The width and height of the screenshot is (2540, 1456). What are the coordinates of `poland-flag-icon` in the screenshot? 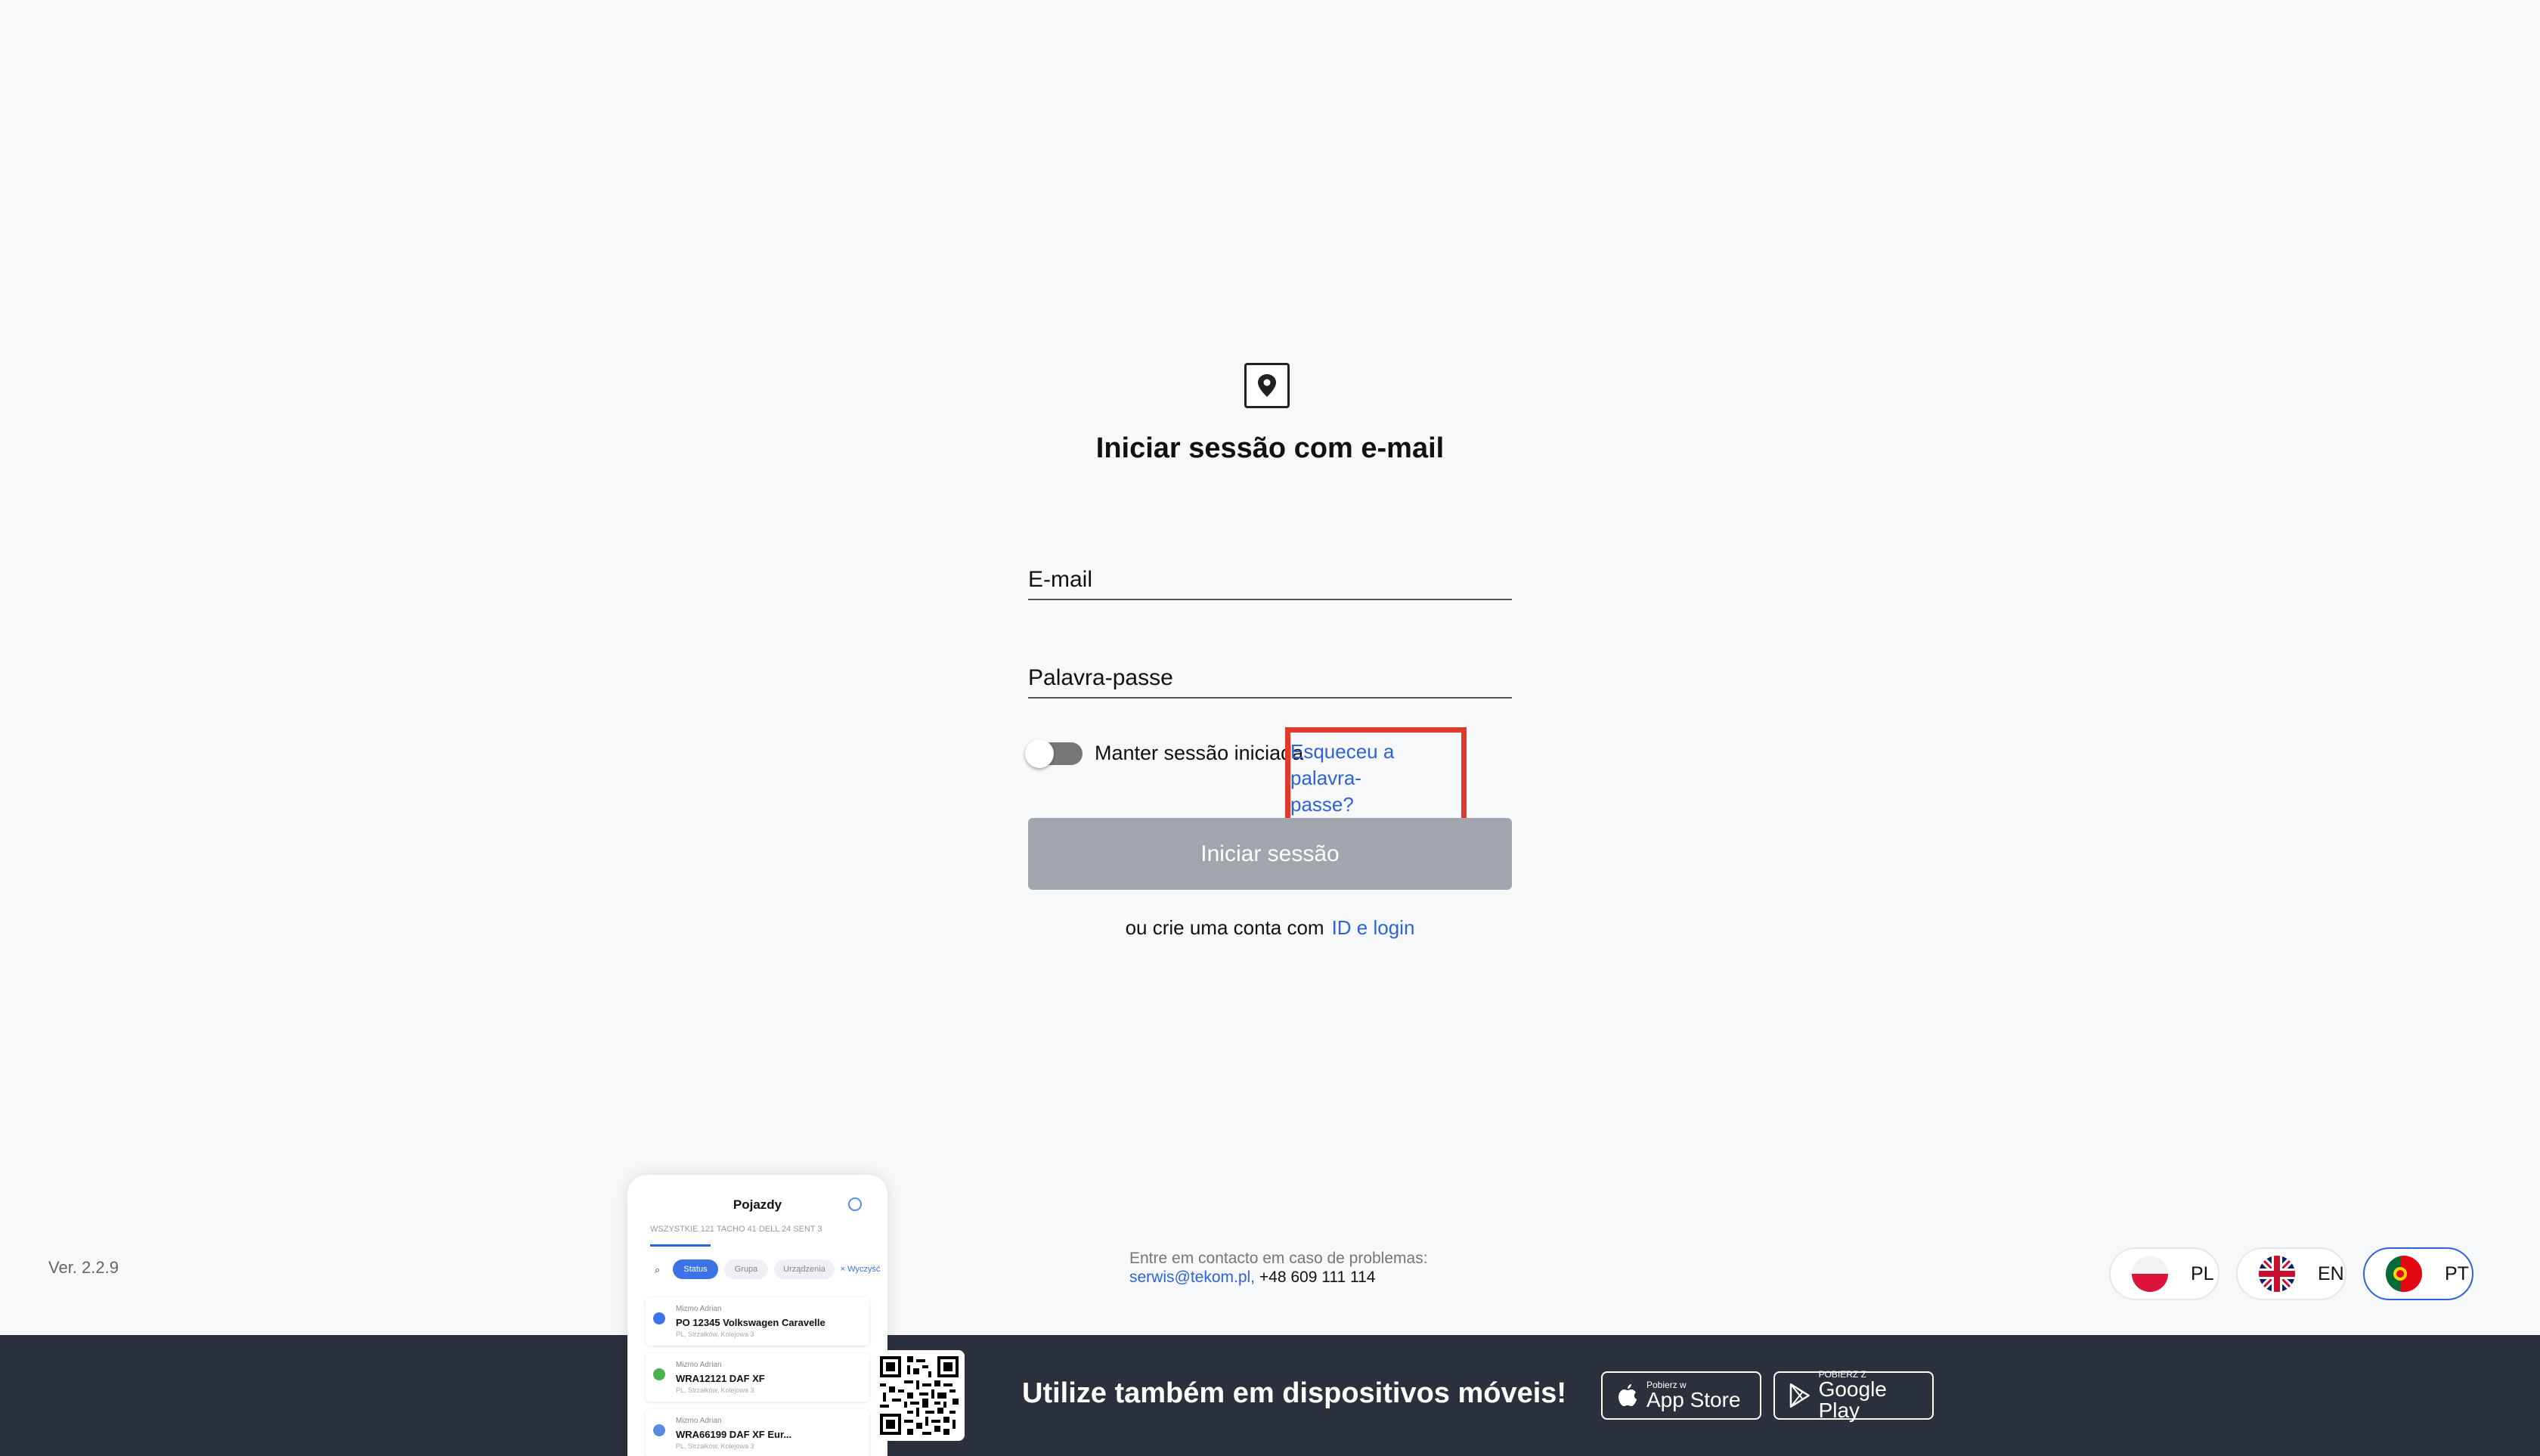 It's located at (2150, 1274).